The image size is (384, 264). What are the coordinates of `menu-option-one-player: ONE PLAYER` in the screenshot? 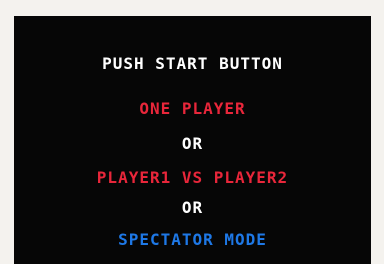 It's located at (192, 108).